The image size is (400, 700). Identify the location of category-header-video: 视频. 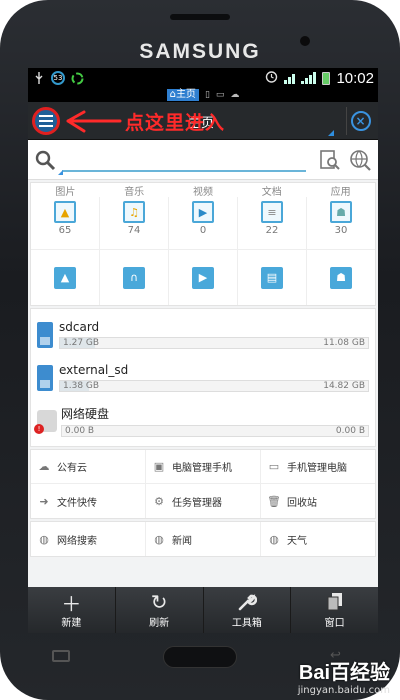
(202, 192).